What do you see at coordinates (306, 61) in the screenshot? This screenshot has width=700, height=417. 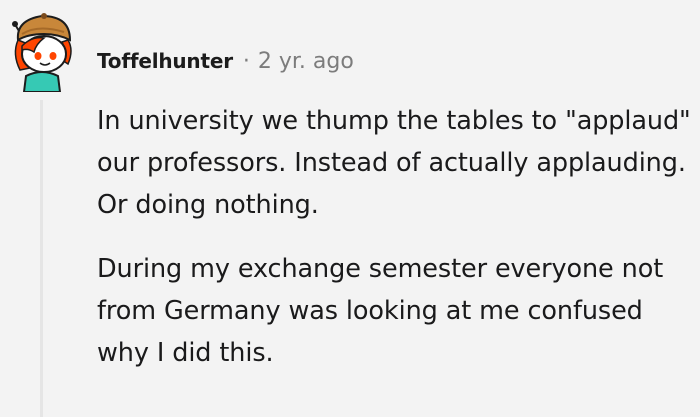 I see `timestamp-link: 2 yr. ago` at bounding box center [306, 61].